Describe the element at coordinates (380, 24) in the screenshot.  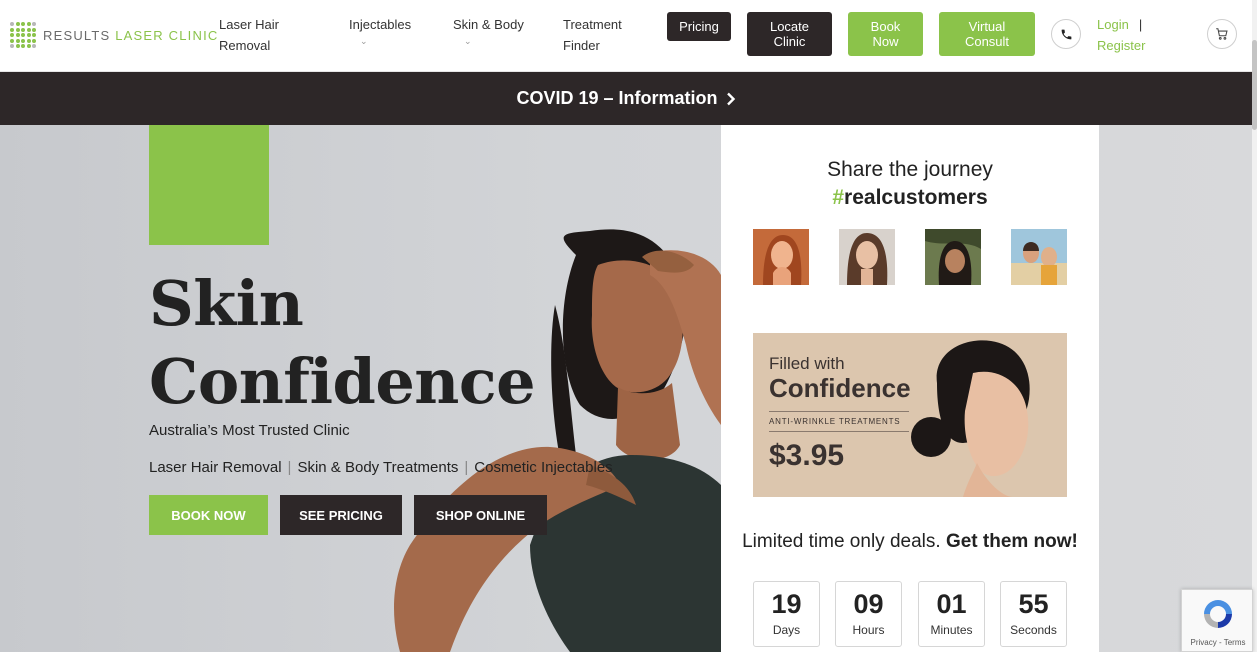
I see `nav-label: Injectables` at that location.